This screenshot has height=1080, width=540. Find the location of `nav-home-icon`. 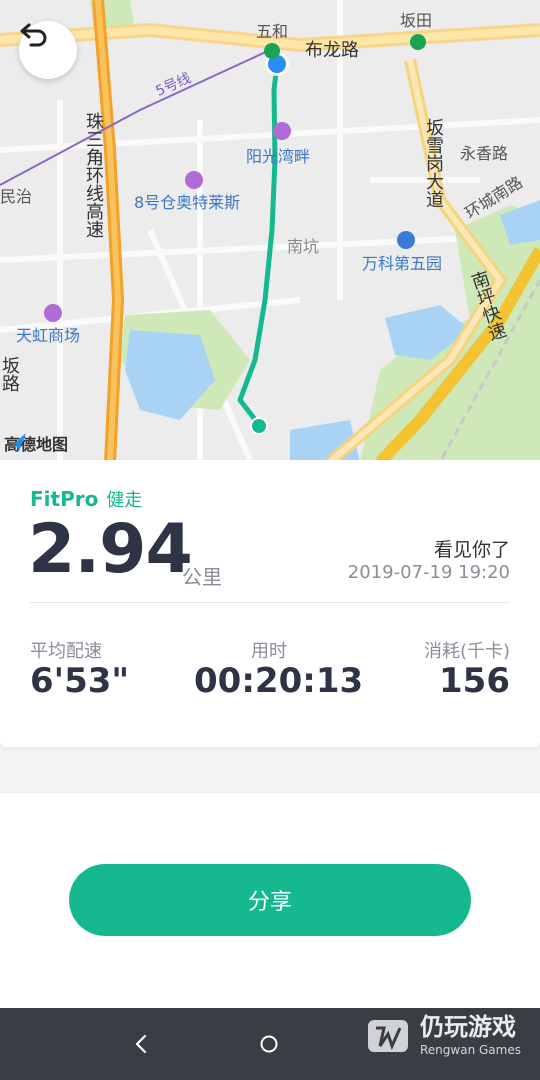

nav-home-icon is located at coordinates (269, 1044).